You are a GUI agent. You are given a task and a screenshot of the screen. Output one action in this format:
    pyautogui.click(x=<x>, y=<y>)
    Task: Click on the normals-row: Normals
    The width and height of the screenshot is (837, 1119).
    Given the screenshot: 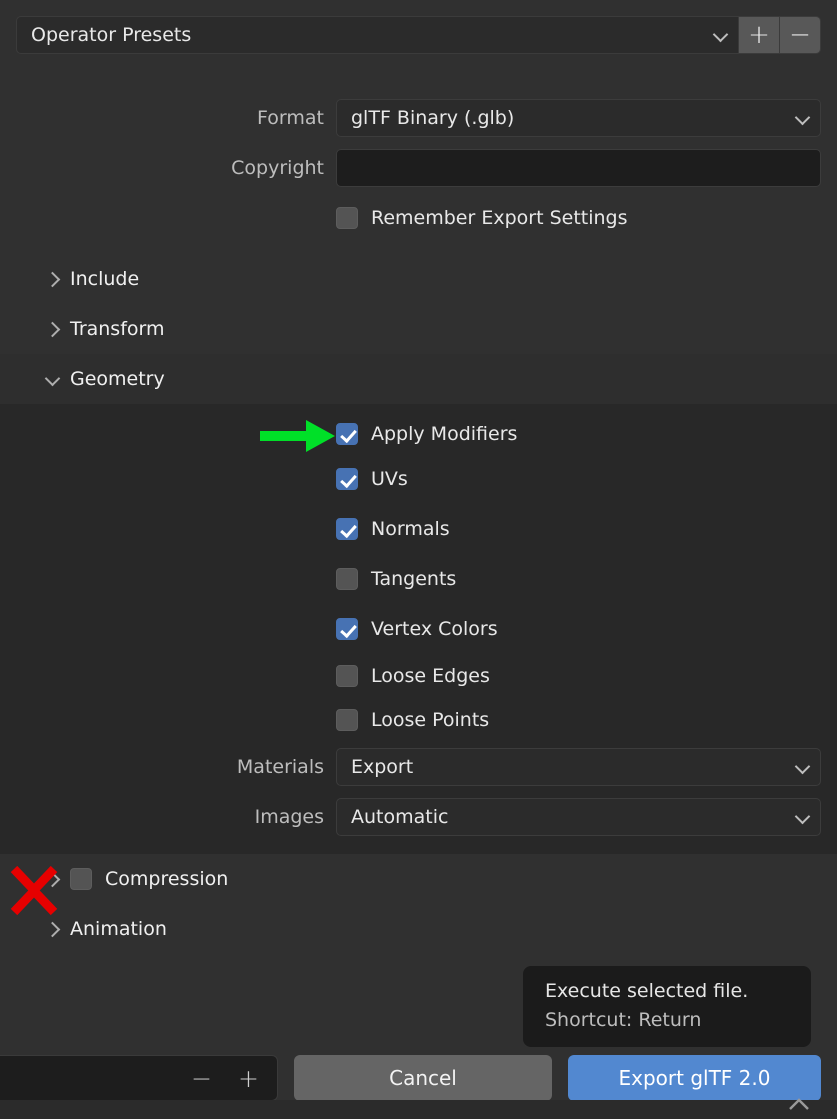 What is the action you would take?
    pyautogui.click(x=418, y=529)
    